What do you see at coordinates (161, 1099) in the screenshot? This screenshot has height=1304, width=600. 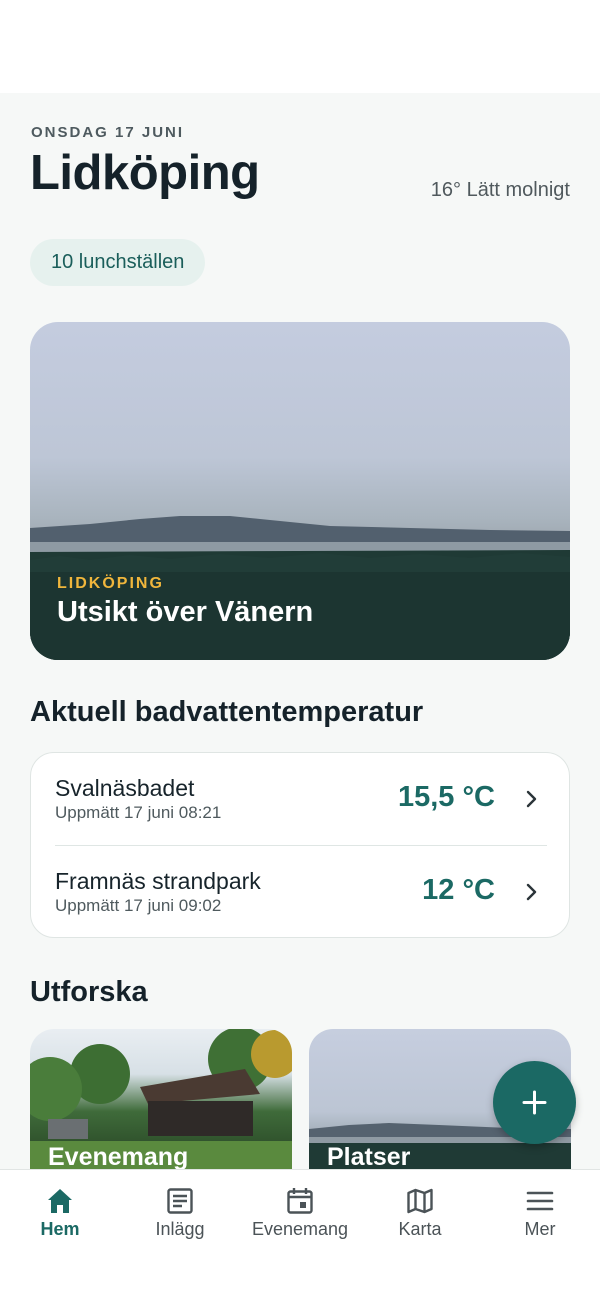 I see `explore-card-events: Evenemang` at bounding box center [161, 1099].